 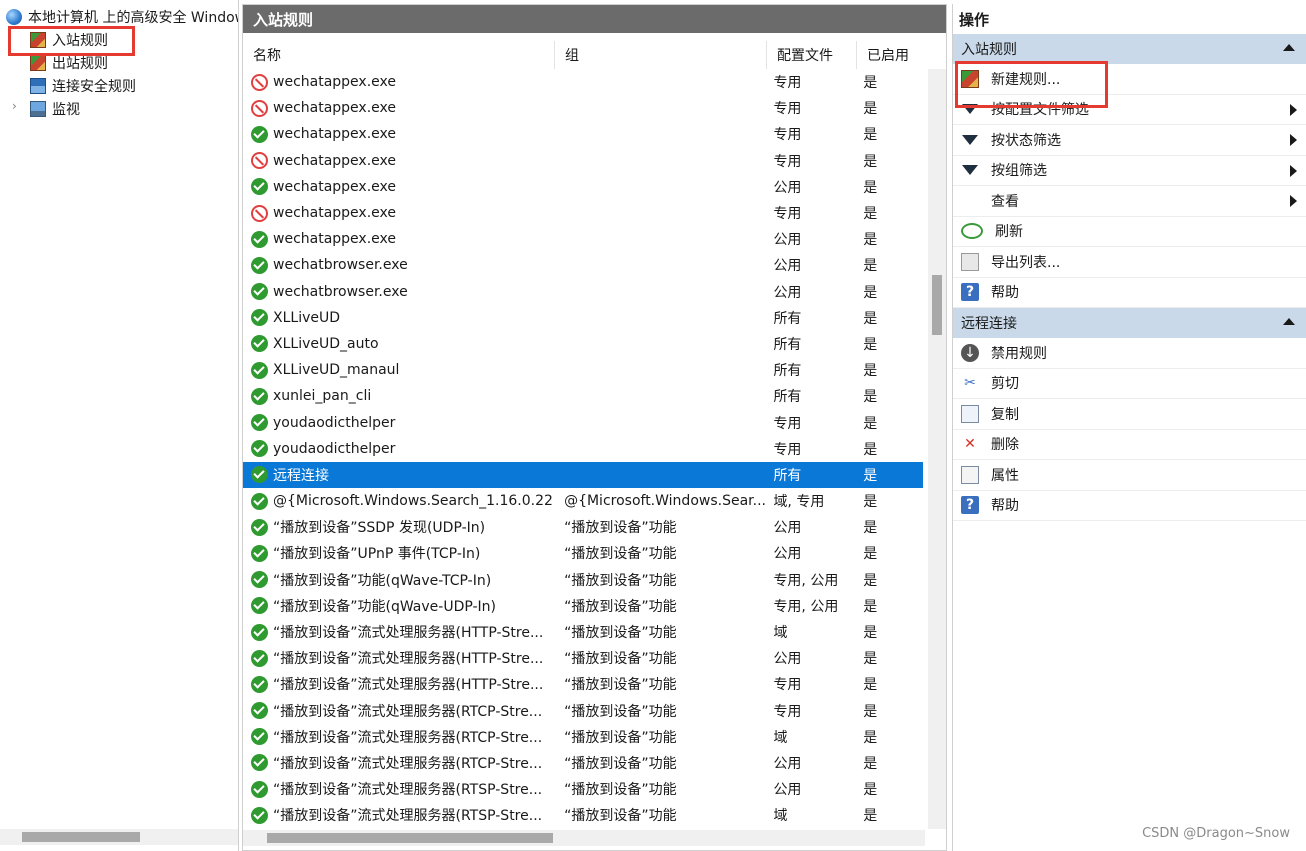 What do you see at coordinates (620, 606) in the screenshot?
I see `rule-group-cell: “播放到设备”功能` at bounding box center [620, 606].